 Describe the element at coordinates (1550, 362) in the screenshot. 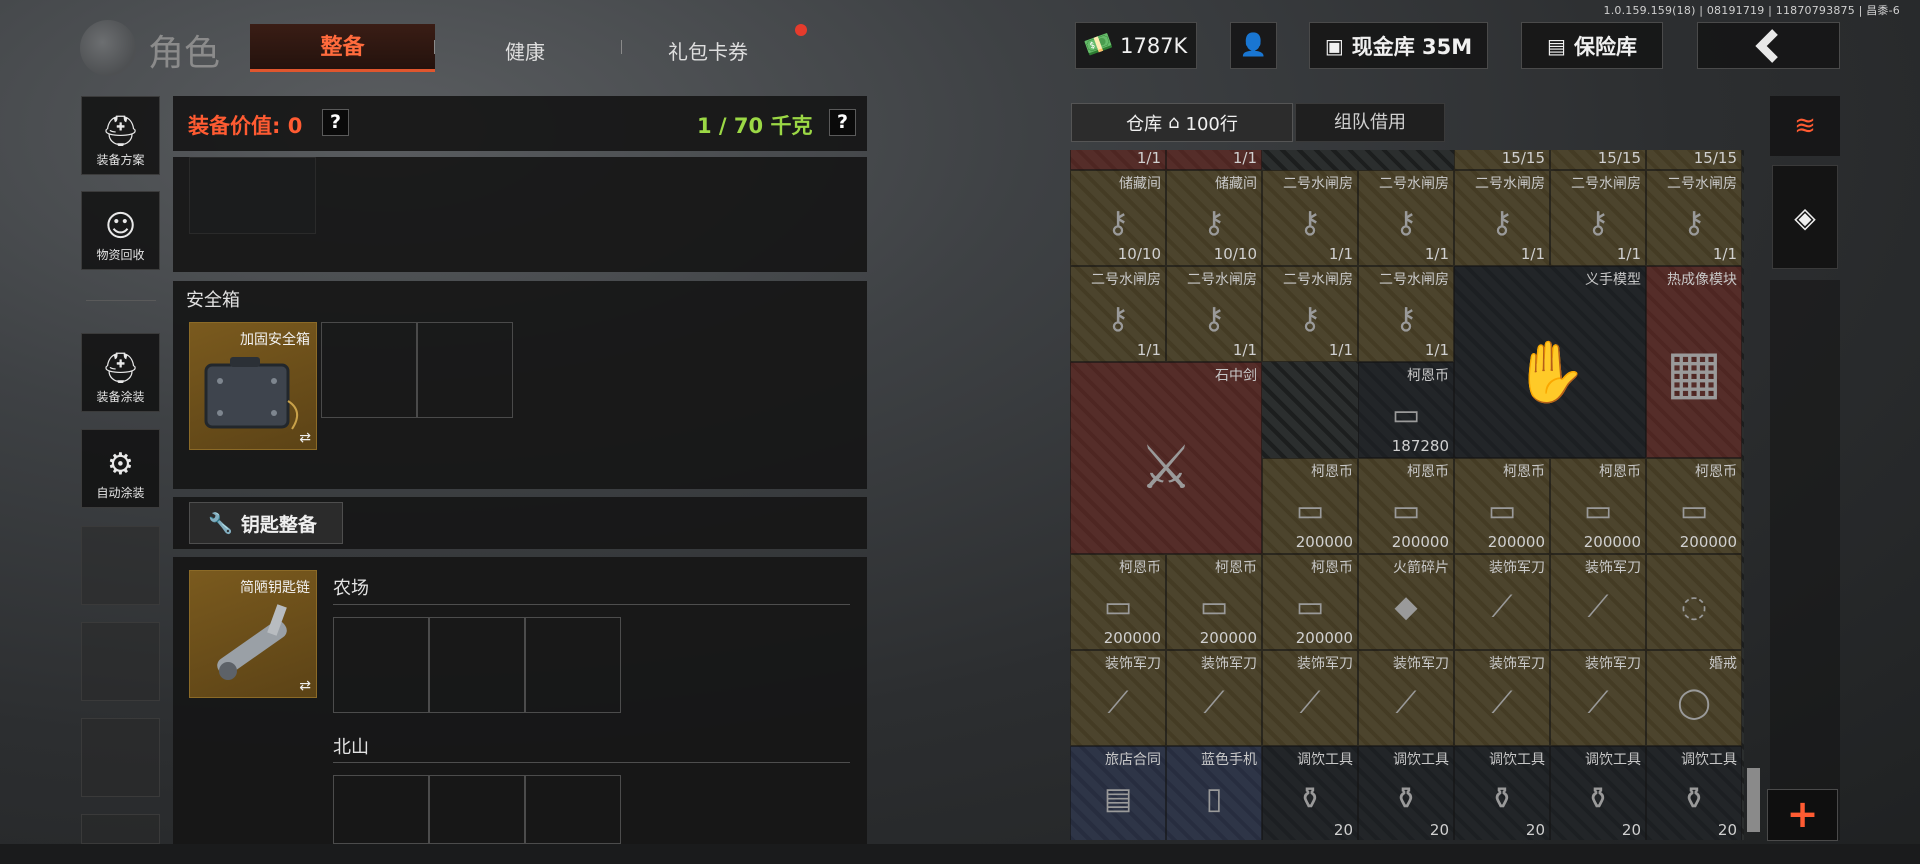

I see `warehouse-item: ✋ 义手模型` at that location.